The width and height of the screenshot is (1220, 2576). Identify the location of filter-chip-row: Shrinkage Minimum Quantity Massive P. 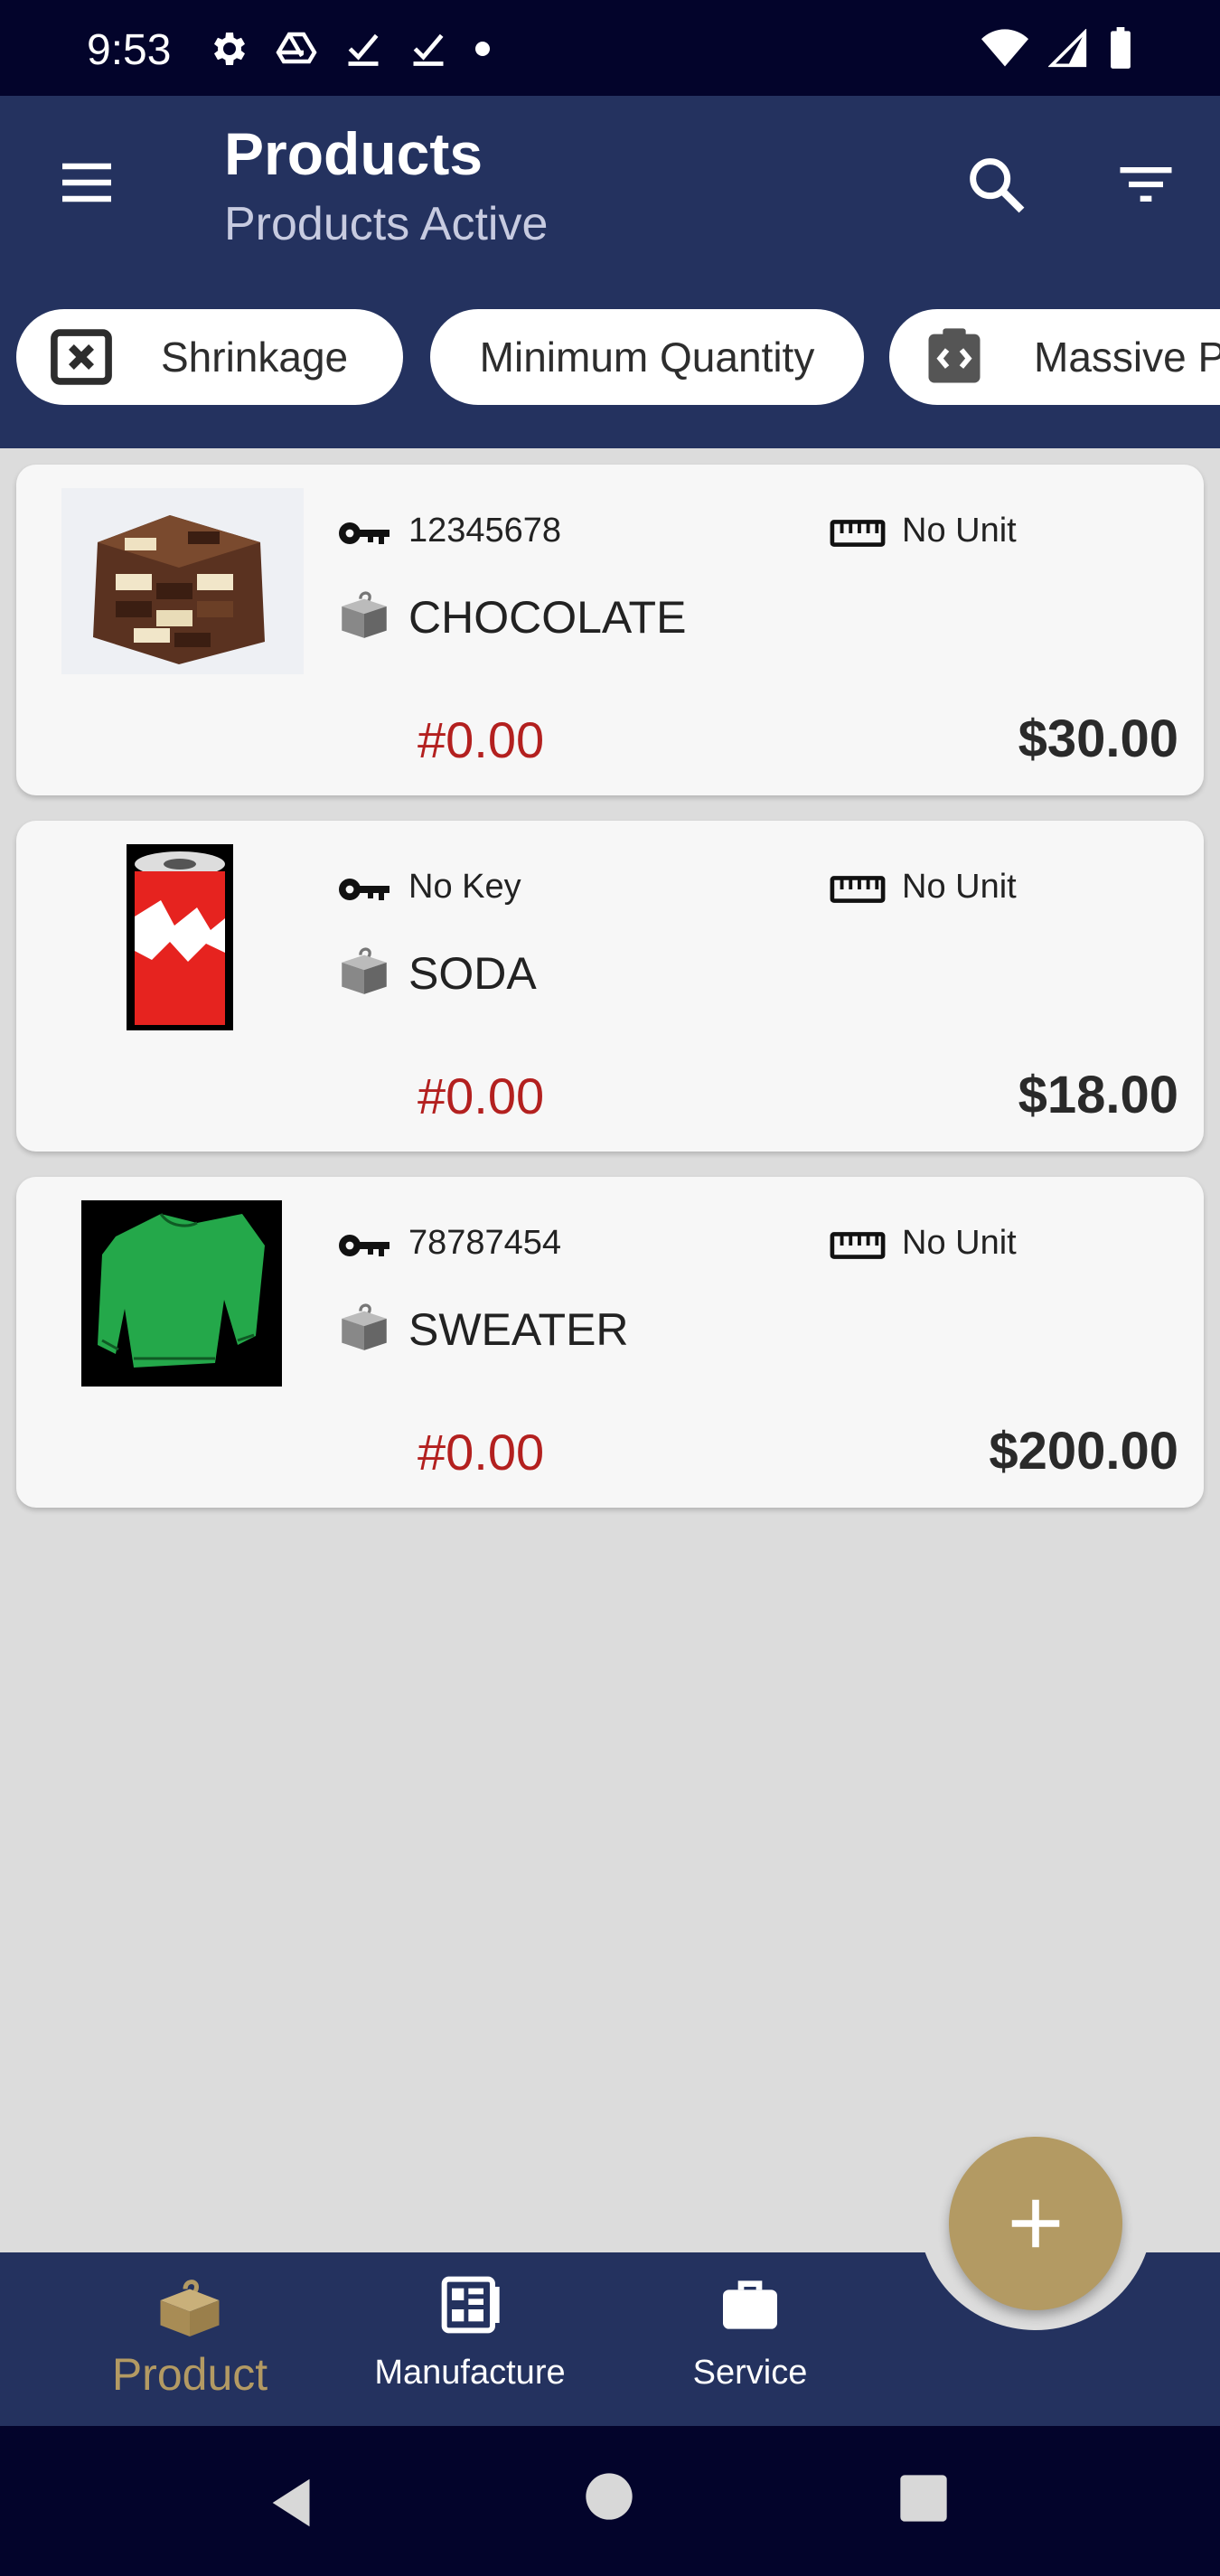
(610, 358).